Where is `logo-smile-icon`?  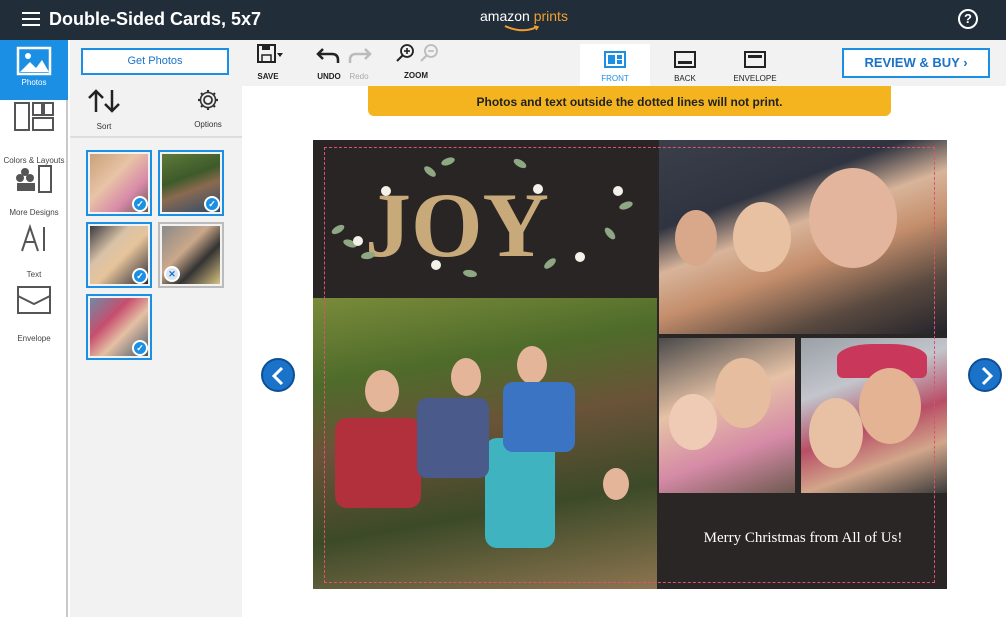
logo-smile-icon is located at coordinates (522, 28).